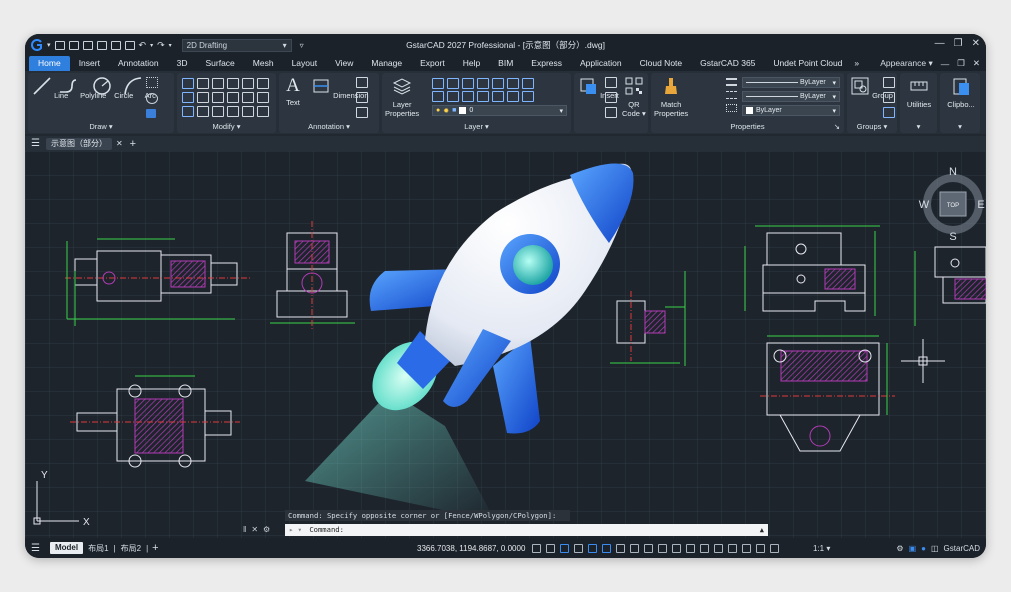 Image resolution: width=1011 pixels, height=592 pixels. What do you see at coordinates (203, 83) in the screenshot?
I see `copy-icon` at bounding box center [203, 83].